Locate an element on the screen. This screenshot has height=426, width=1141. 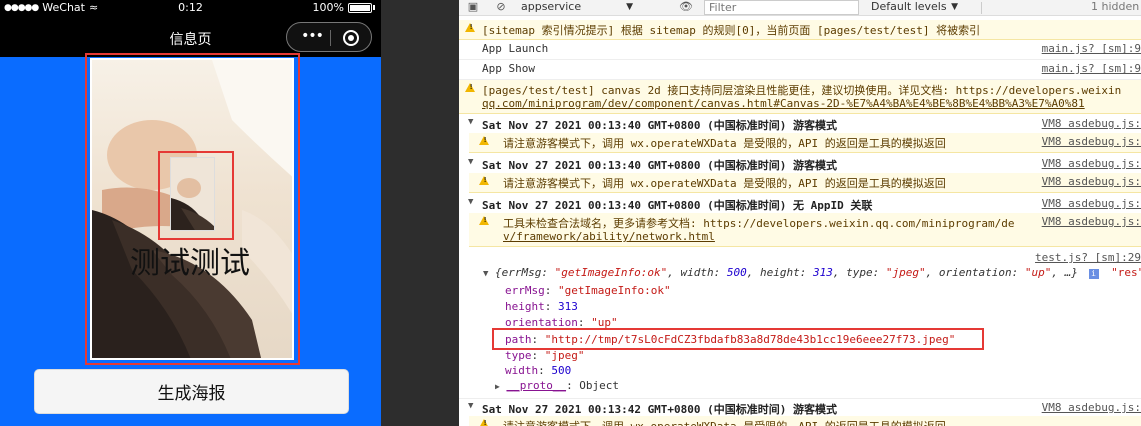
property-row: width: 500 is located at coordinates (538, 370).